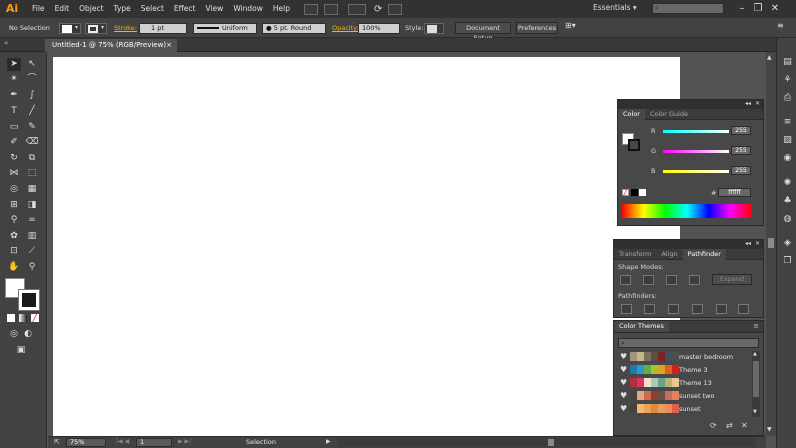  I want to click on magic-wand-tool-icon: ✴, so click(14, 79).